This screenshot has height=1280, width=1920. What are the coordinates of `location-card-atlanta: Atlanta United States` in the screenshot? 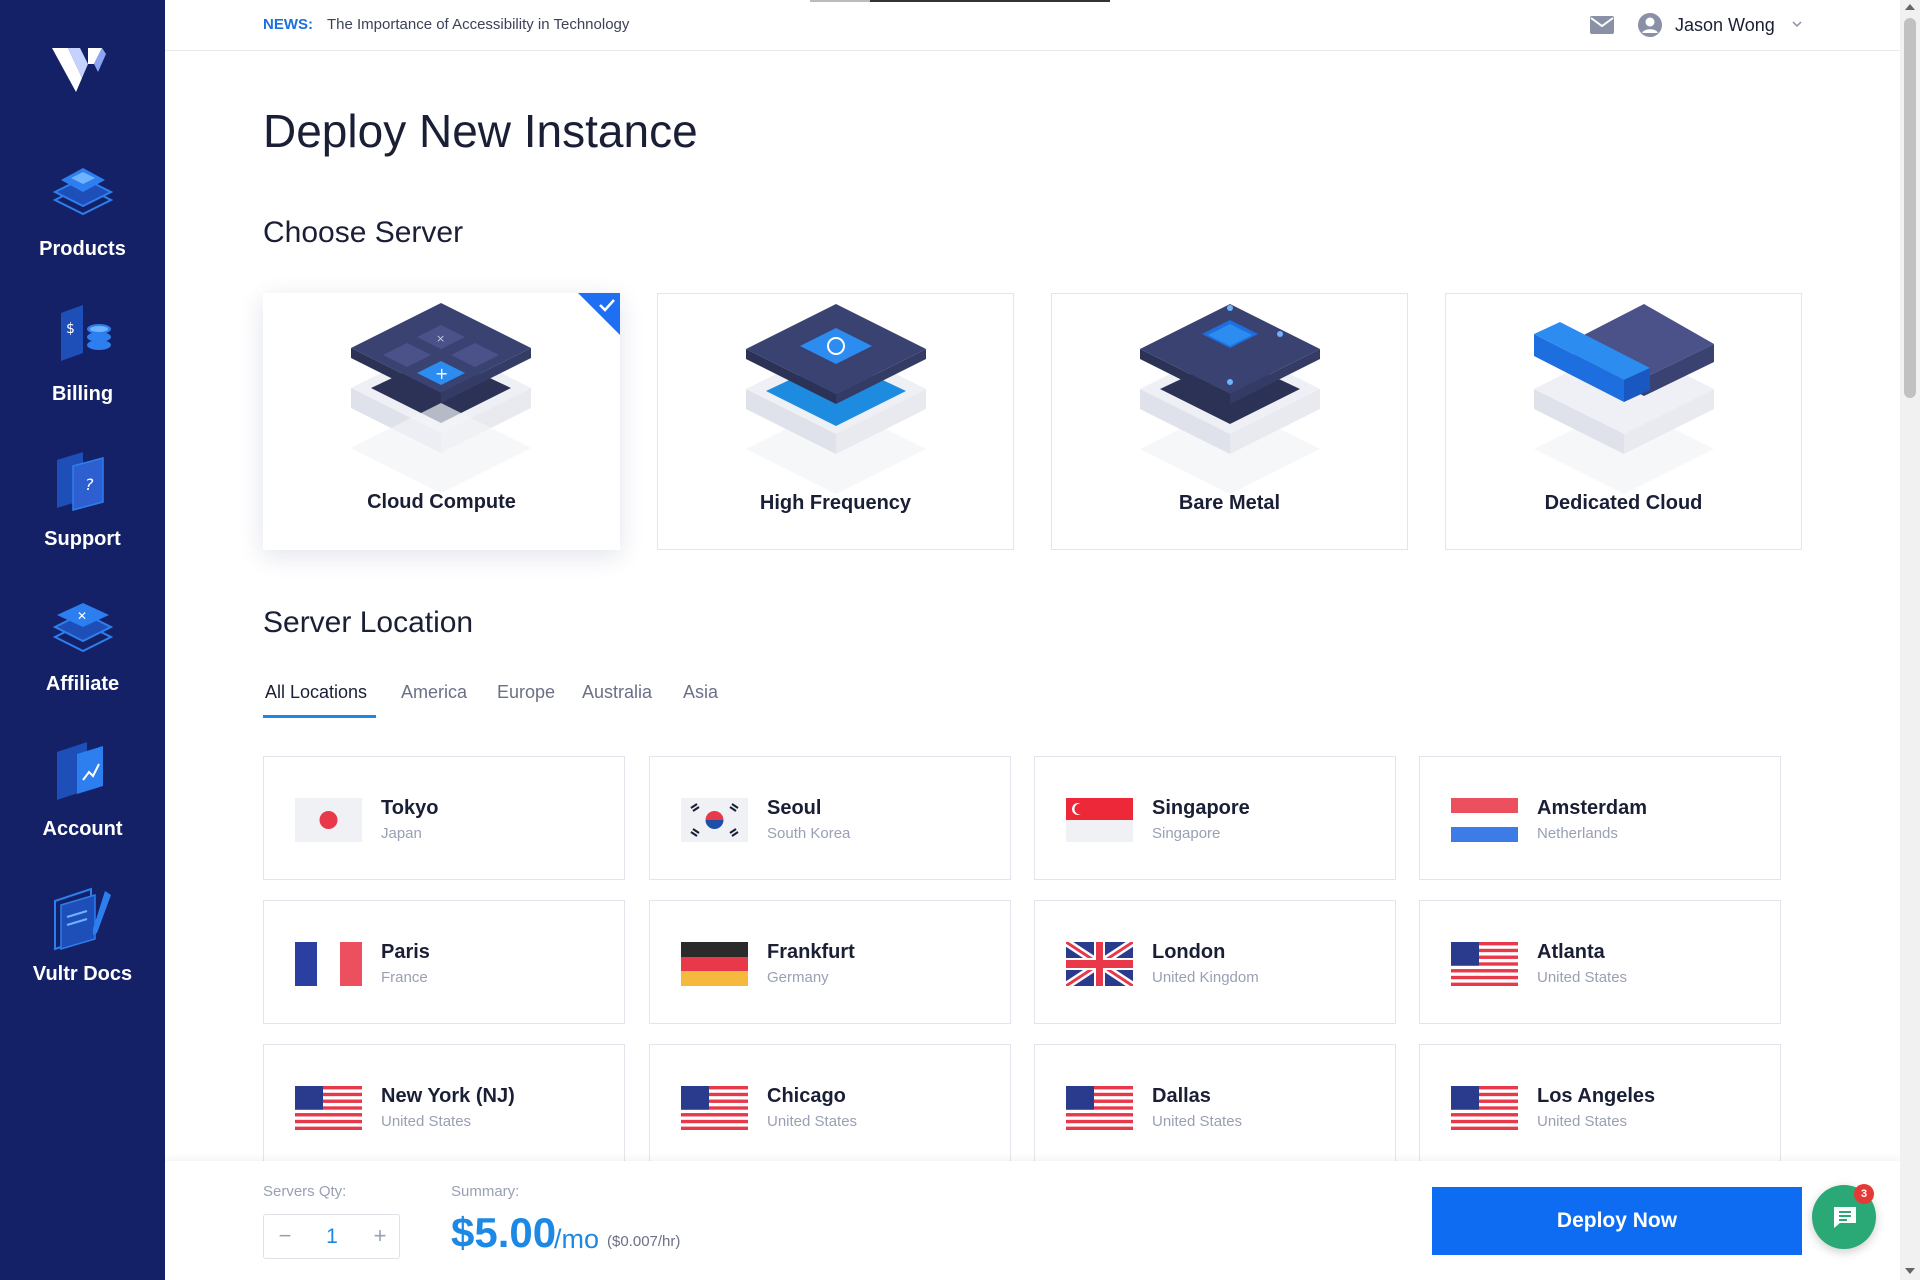 It's located at (1600, 962).